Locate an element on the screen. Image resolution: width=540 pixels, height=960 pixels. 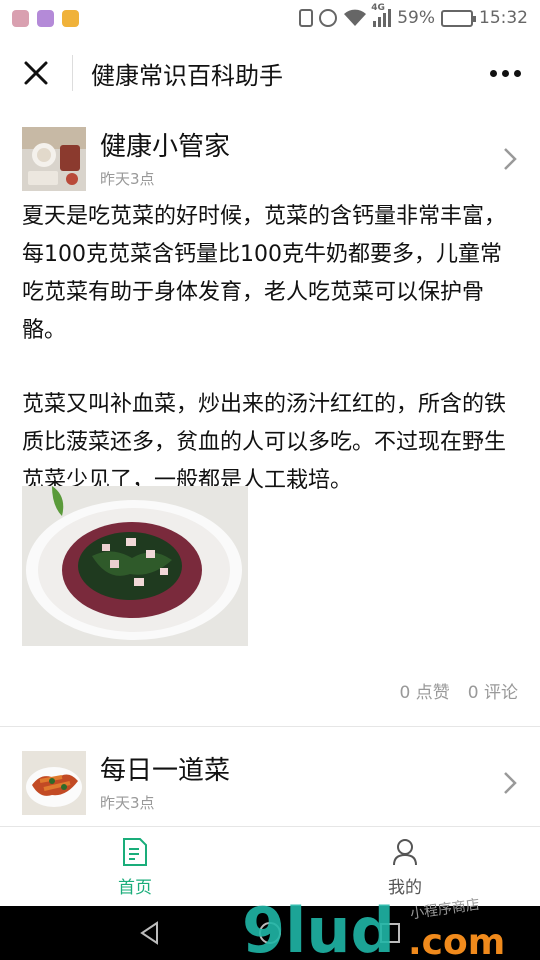
next-post-author-row: 每日一道菜 昨天3点 is located at coordinates (271, 783).